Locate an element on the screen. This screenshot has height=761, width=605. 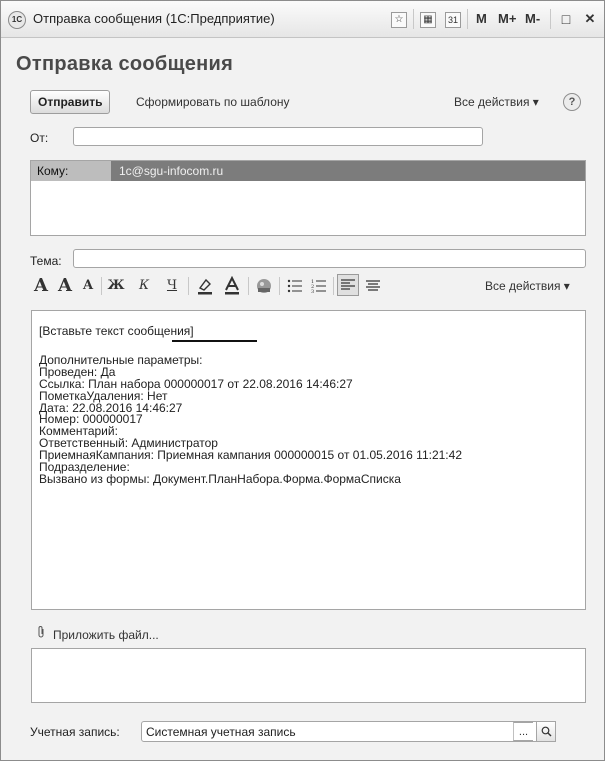
placeholder-underline is located at coordinates (214, 341).